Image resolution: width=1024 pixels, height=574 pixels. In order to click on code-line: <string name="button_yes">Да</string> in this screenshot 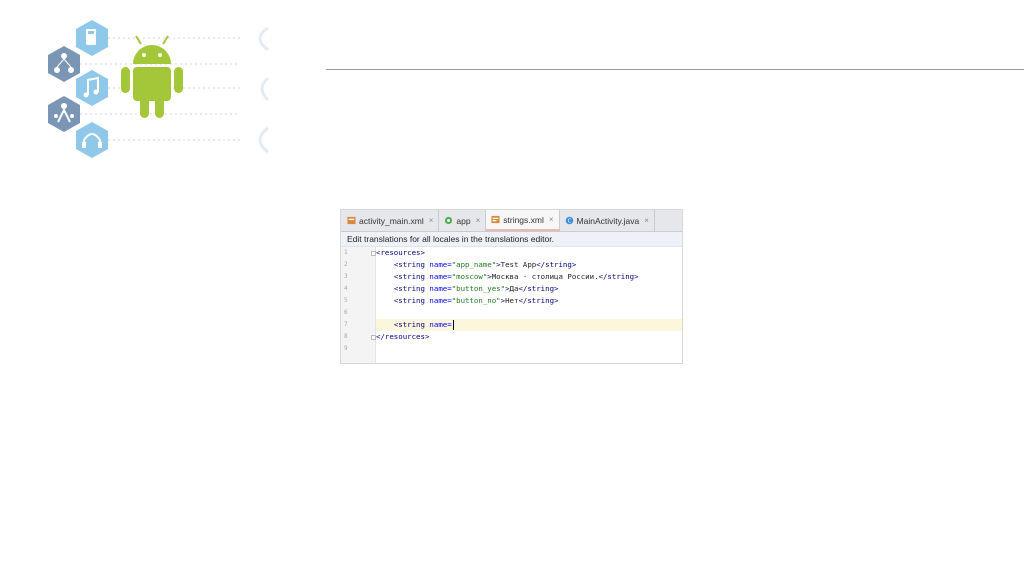, I will do `click(529, 289)`.